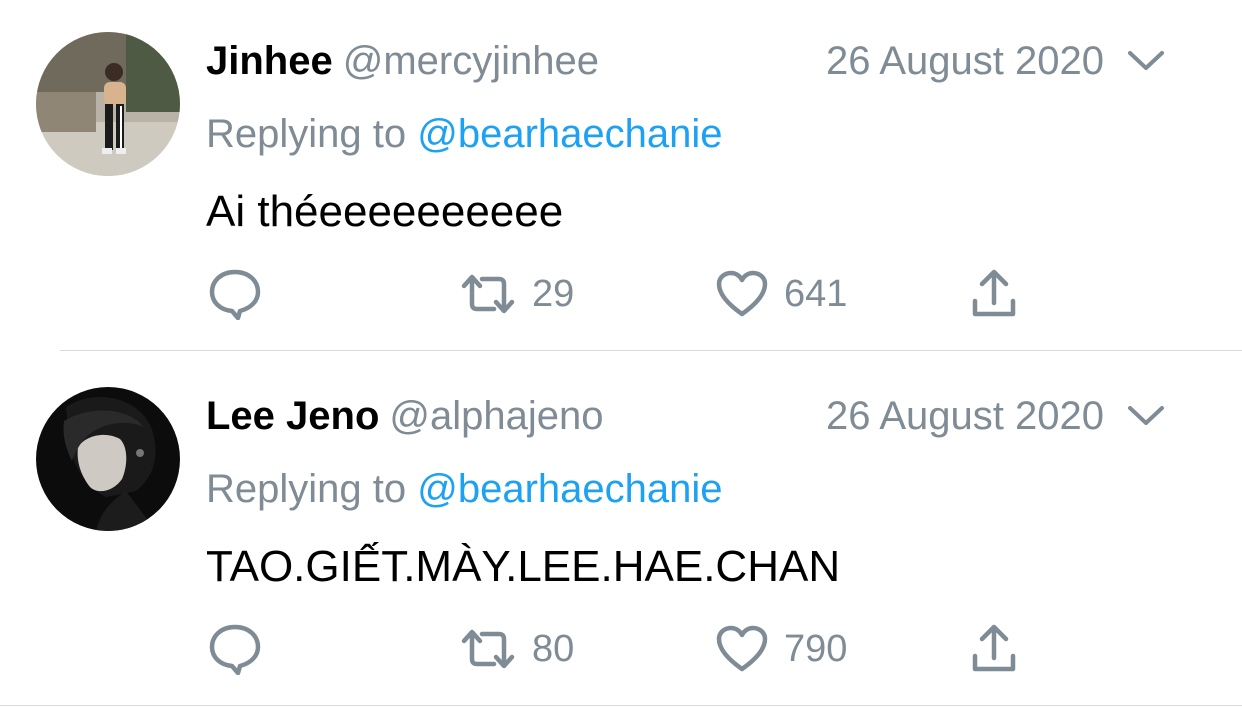  Describe the element at coordinates (292, 416) in the screenshot. I see `display-name: Lee Jeno` at that location.